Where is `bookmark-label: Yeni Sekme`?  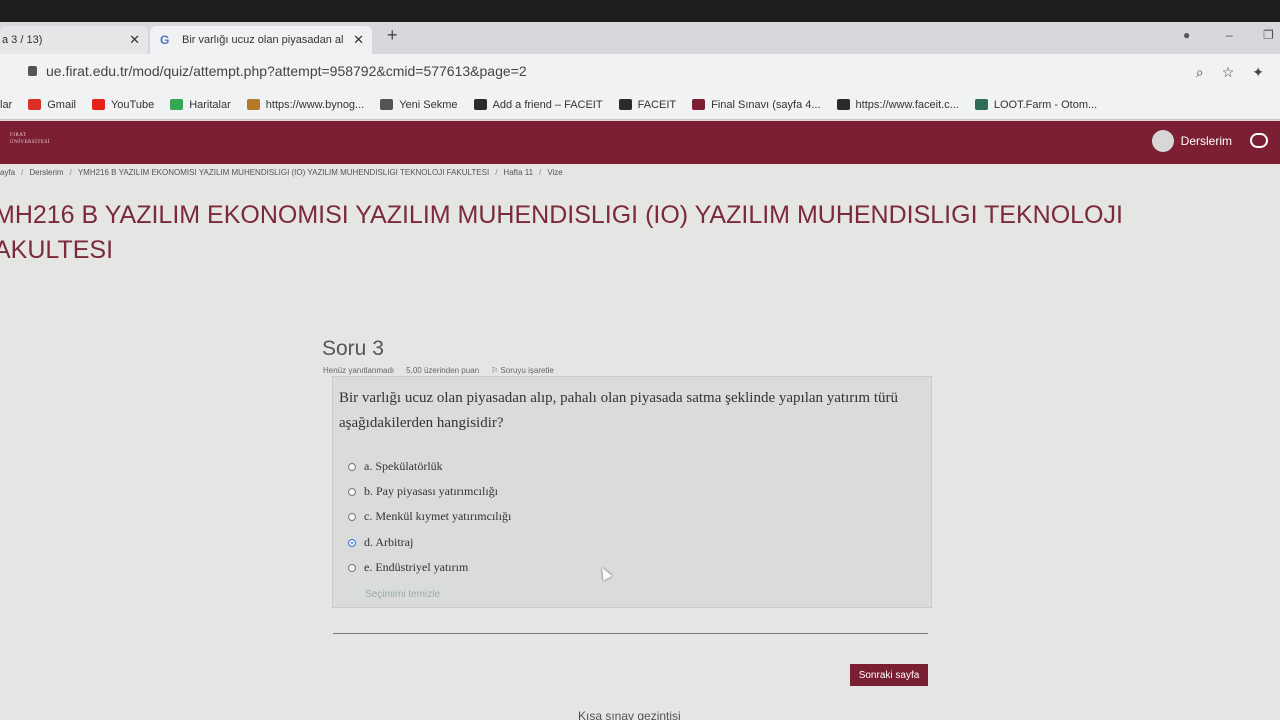
bookmark-label: Yeni Sekme is located at coordinates (428, 104).